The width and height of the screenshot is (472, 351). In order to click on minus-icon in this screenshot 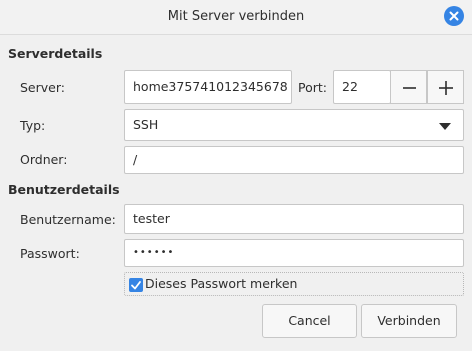, I will do `click(409, 88)`.